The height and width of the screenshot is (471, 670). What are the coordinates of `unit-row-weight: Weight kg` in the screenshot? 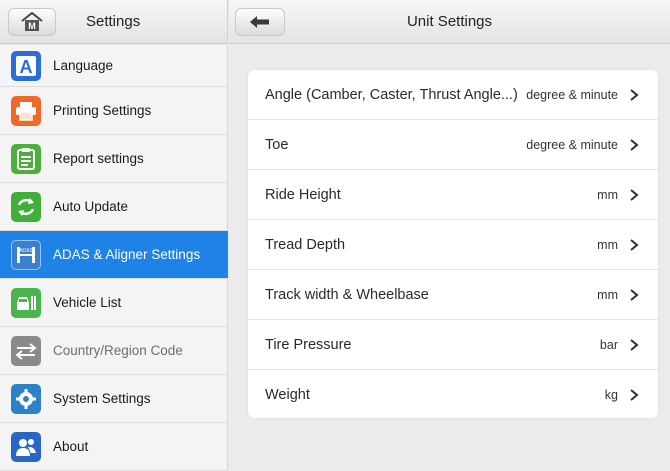 It's located at (453, 395).